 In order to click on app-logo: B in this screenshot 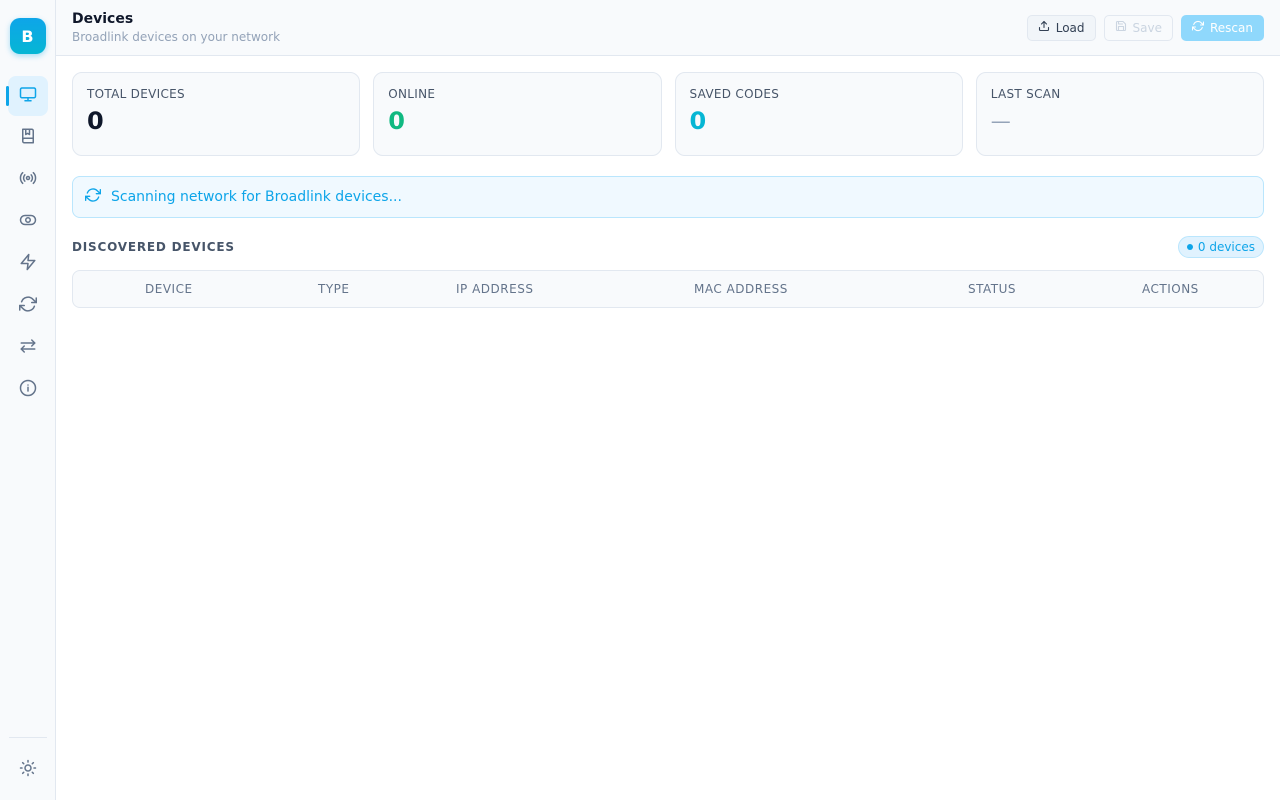, I will do `click(27, 36)`.